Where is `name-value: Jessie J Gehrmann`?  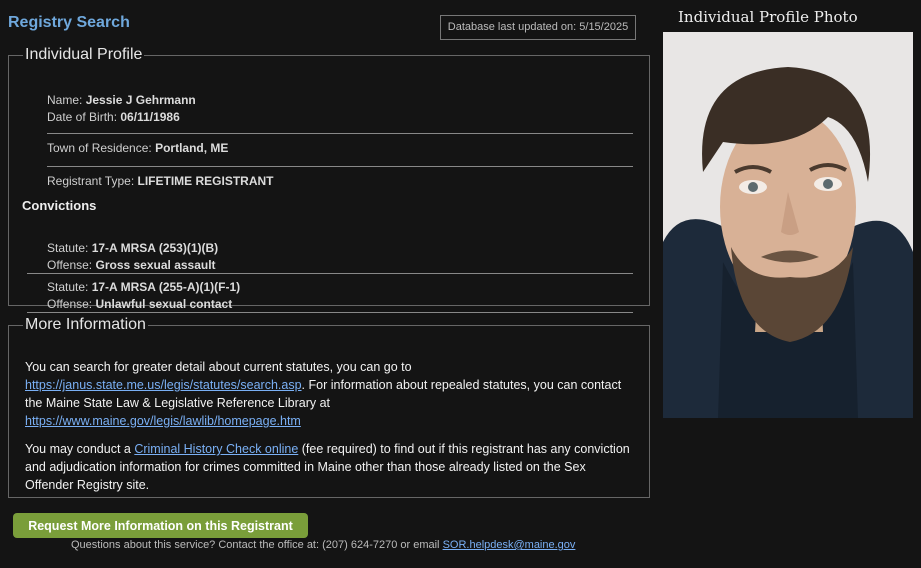 name-value: Jessie J Gehrmann is located at coordinates (140, 100).